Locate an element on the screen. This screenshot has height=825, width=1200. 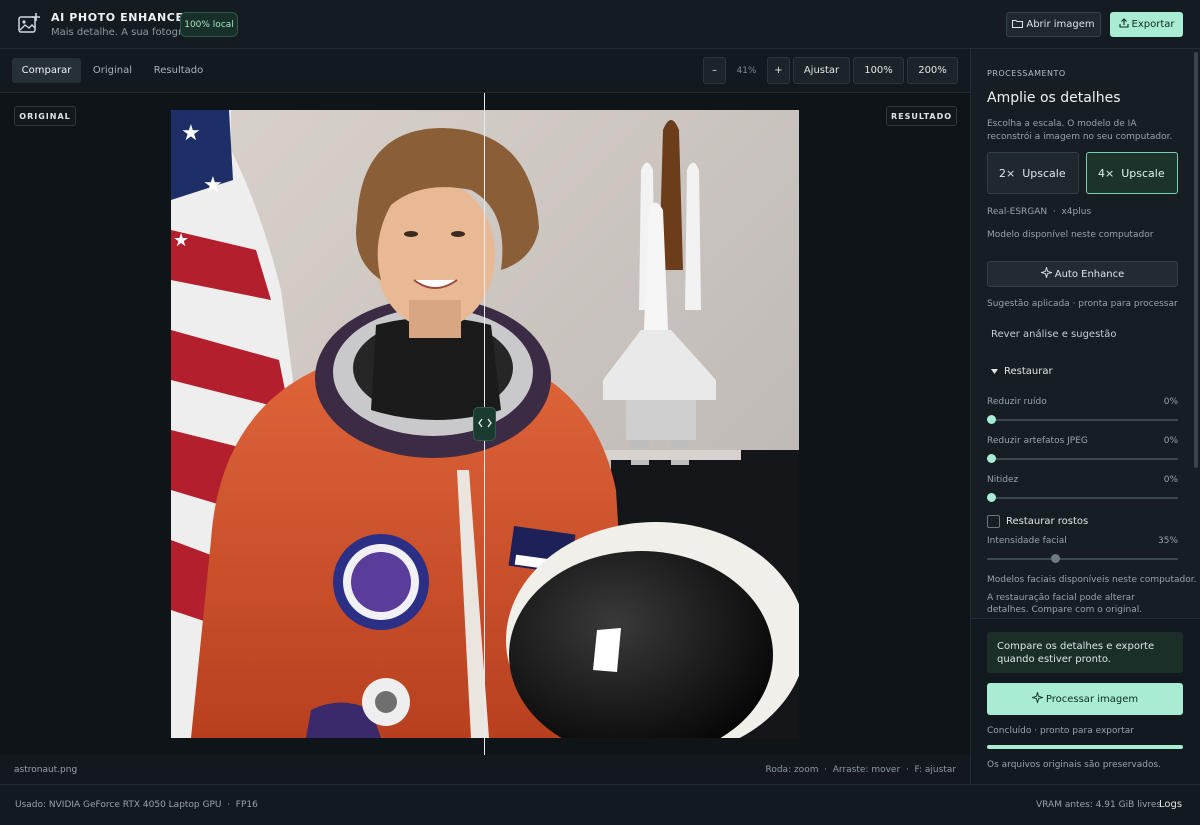
noise-slider-label: Reduzir ruído is located at coordinates (1017, 402).